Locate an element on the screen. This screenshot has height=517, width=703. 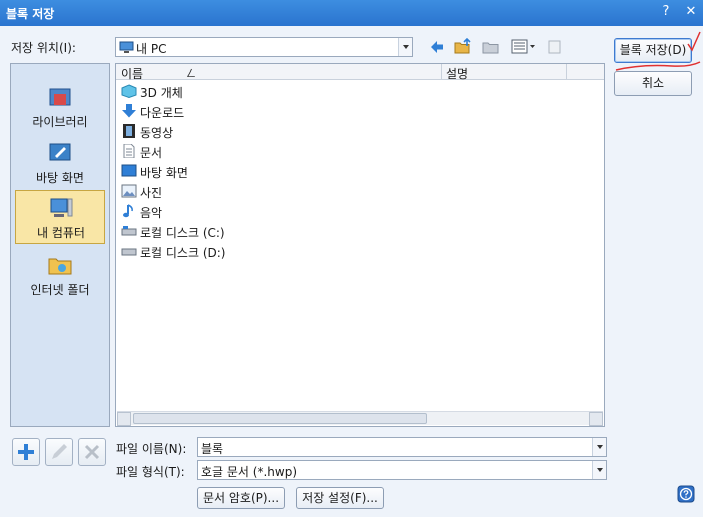
list-item: 다운로드 is located at coordinates (270, 111).